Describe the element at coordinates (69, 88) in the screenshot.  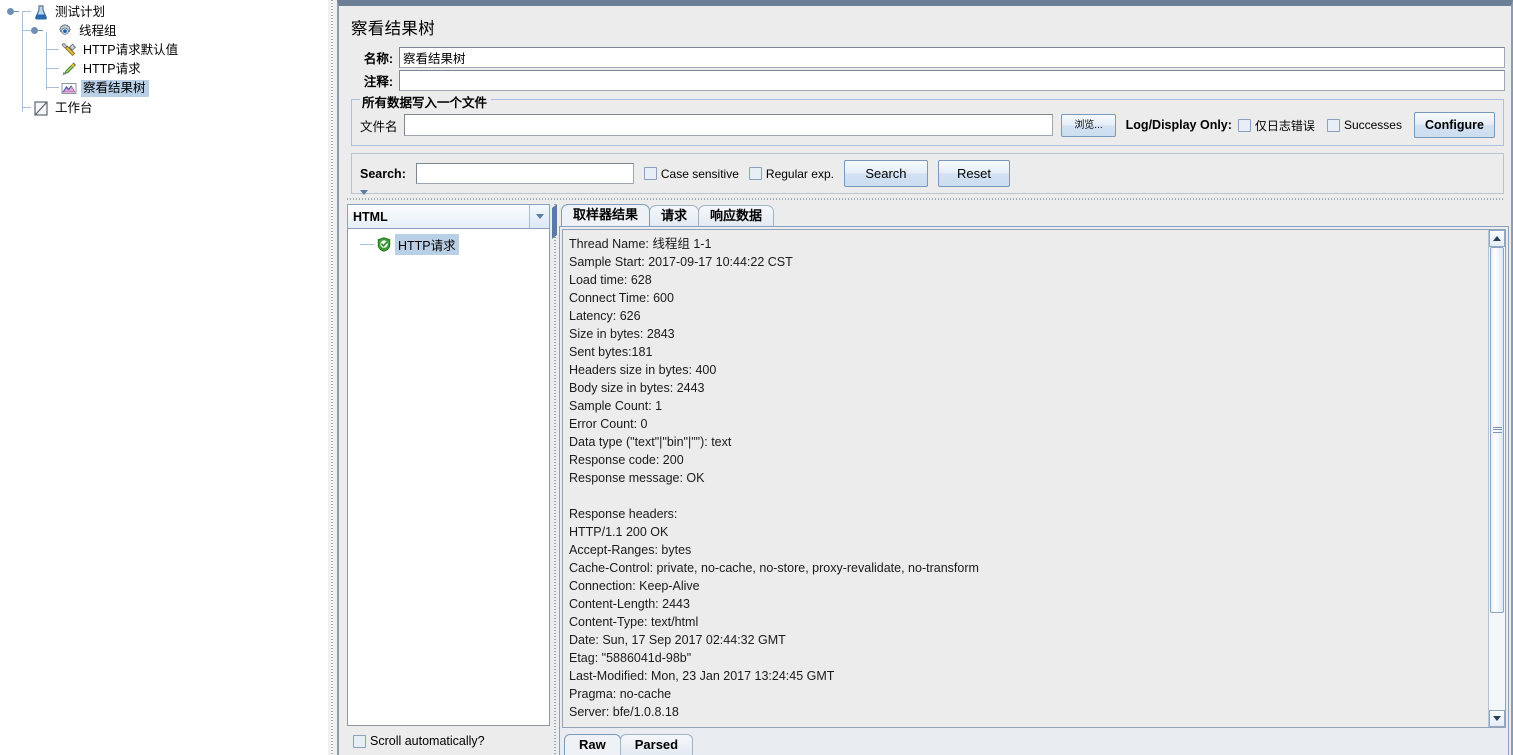
I see `chart-icon` at that location.